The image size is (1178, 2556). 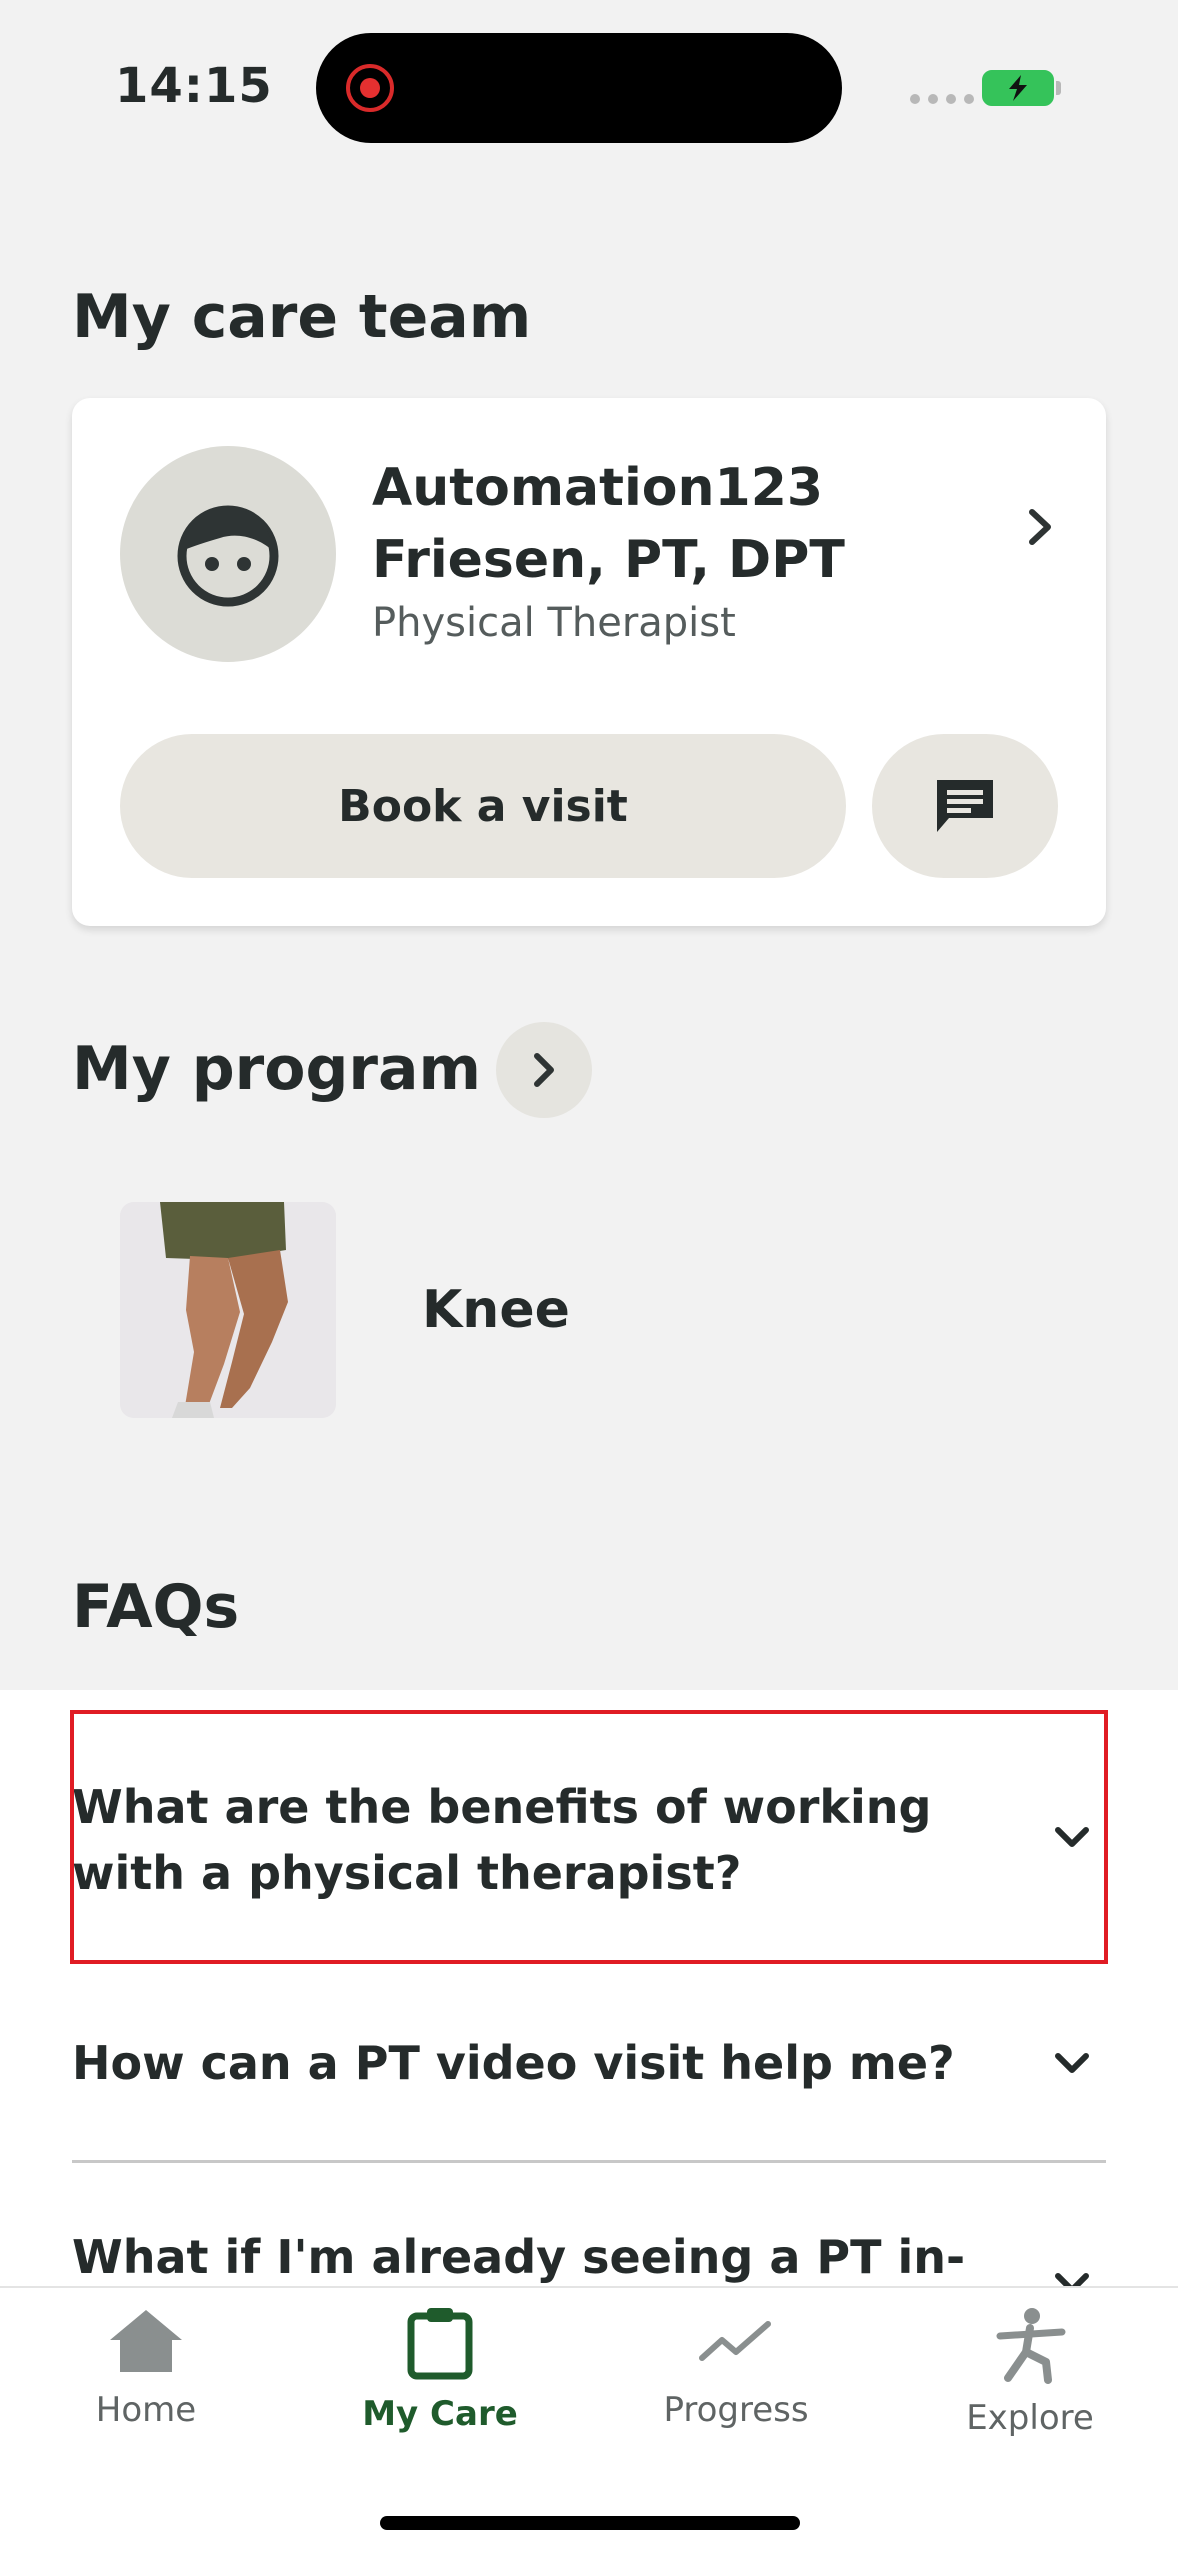 I want to click on face-icon, so click(x=228, y=556).